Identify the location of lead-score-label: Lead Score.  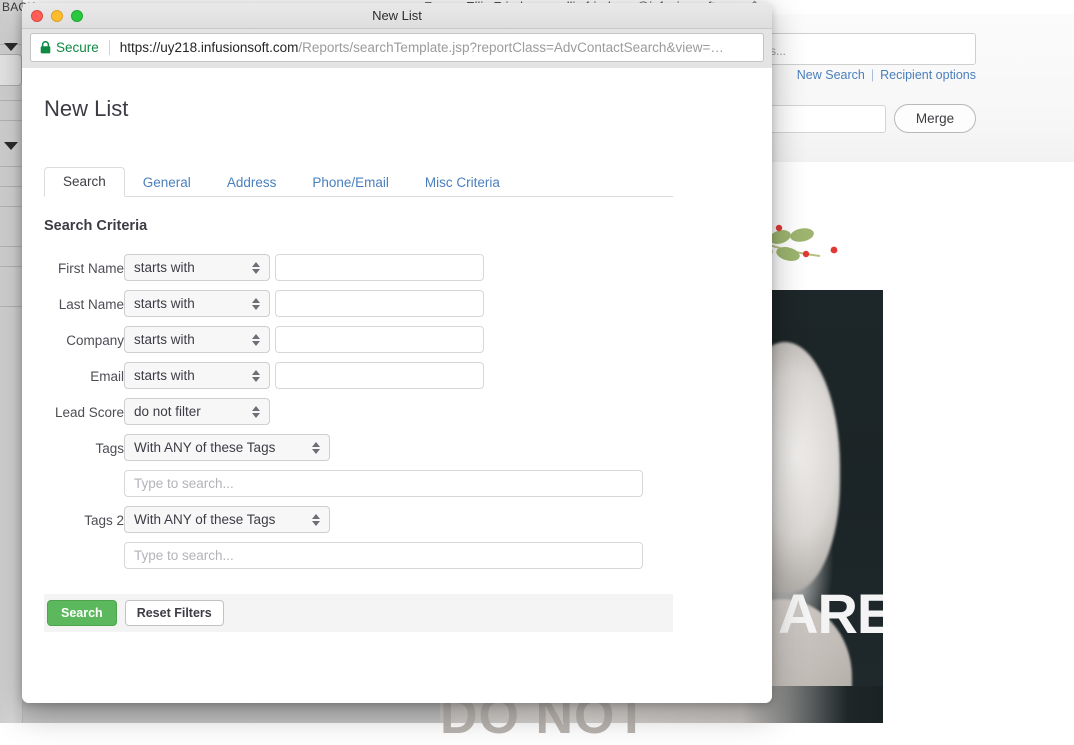
(89, 412).